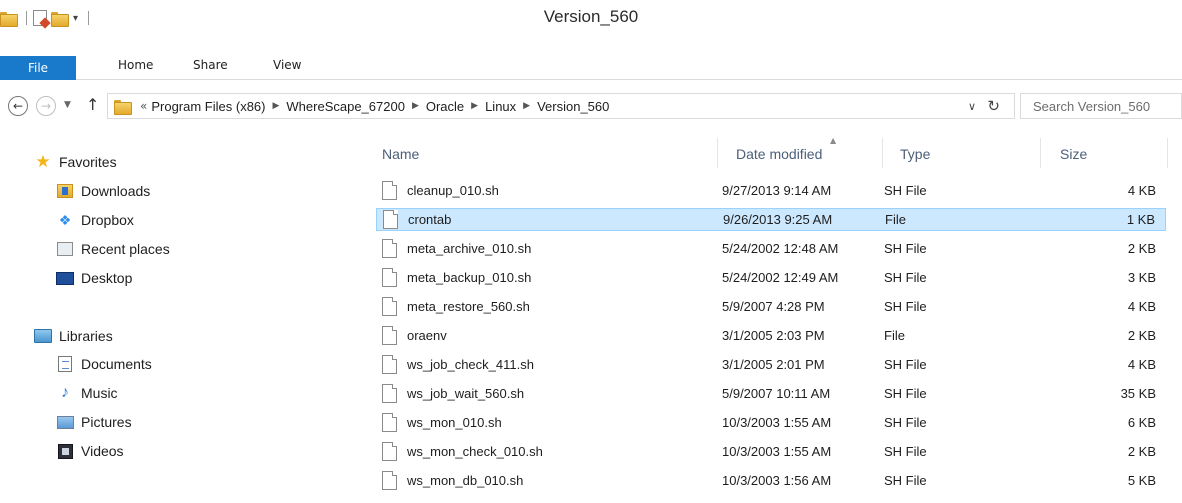  Describe the element at coordinates (777, 480) in the screenshot. I see `file-date-modified: 10/3/2003 1:56 AM` at that location.